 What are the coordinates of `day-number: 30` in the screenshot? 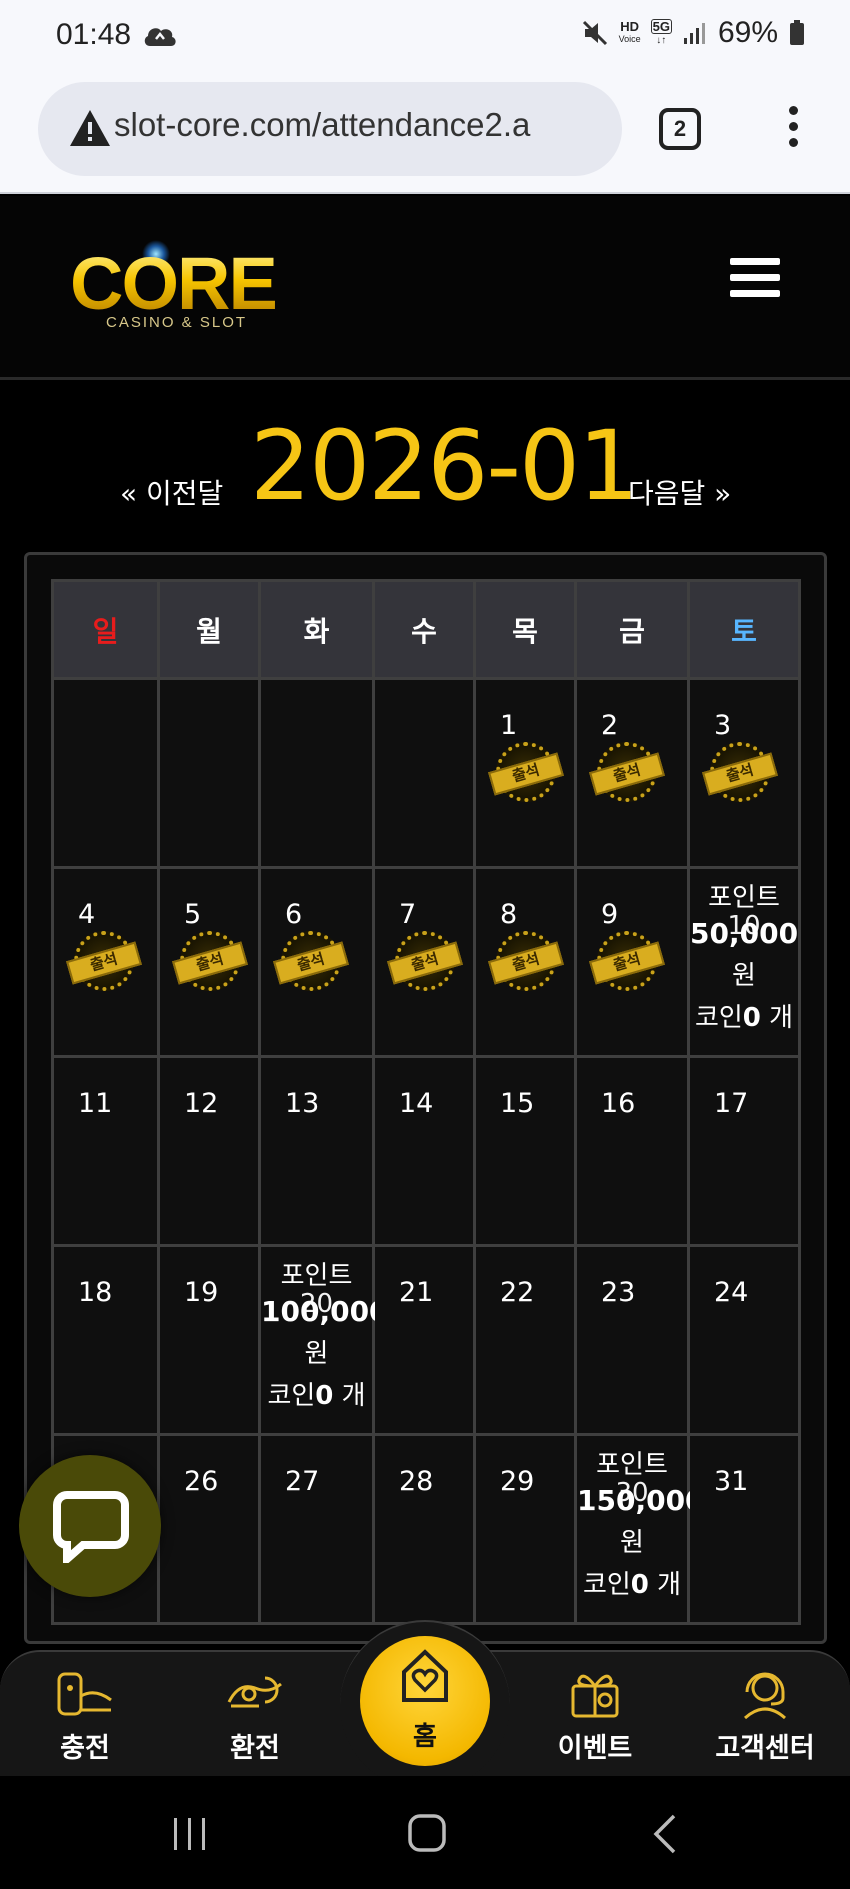 It's located at (632, 1493).